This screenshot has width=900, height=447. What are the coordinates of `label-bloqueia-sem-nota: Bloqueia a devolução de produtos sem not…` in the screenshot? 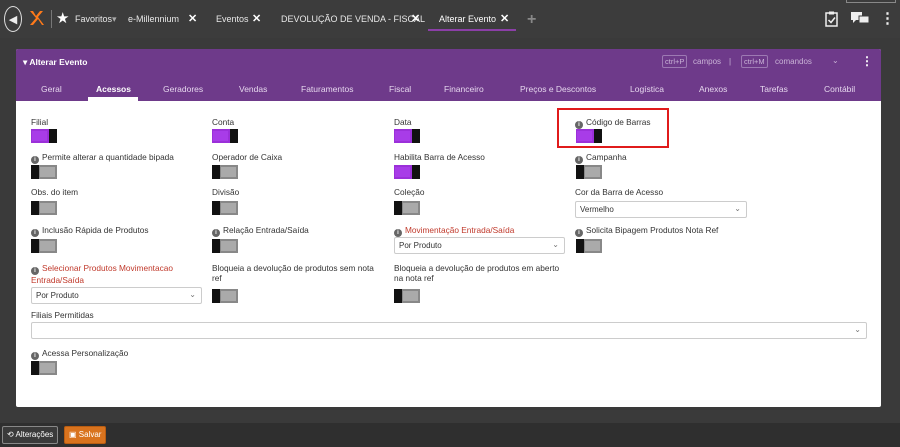 It's located at (293, 273).